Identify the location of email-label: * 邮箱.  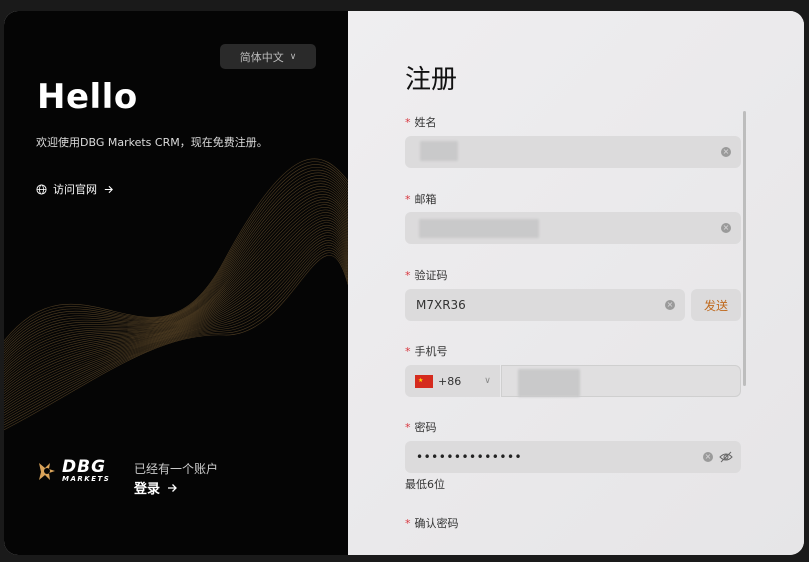
(421, 199).